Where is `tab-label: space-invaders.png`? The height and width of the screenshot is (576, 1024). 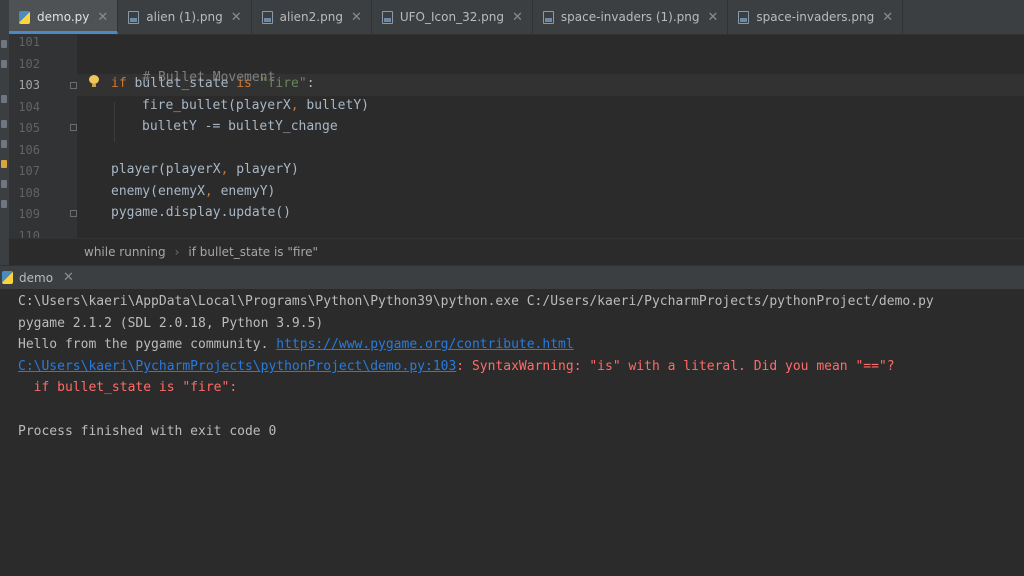 tab-label: space-invaders.png is located at coordinates (815, 17).